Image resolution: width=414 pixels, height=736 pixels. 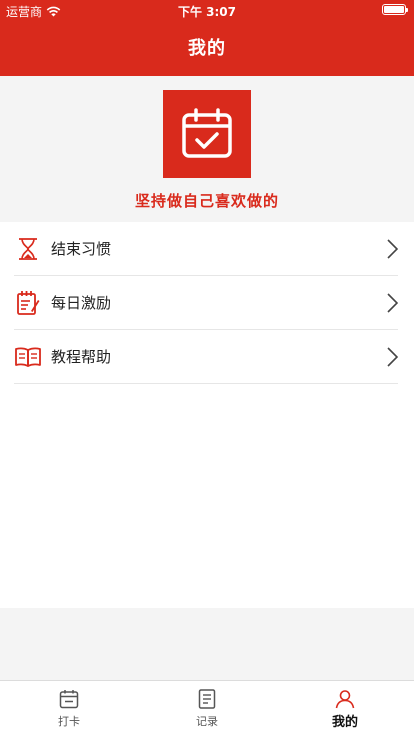 I want to click on book-icon, so click(x=28, y=357).